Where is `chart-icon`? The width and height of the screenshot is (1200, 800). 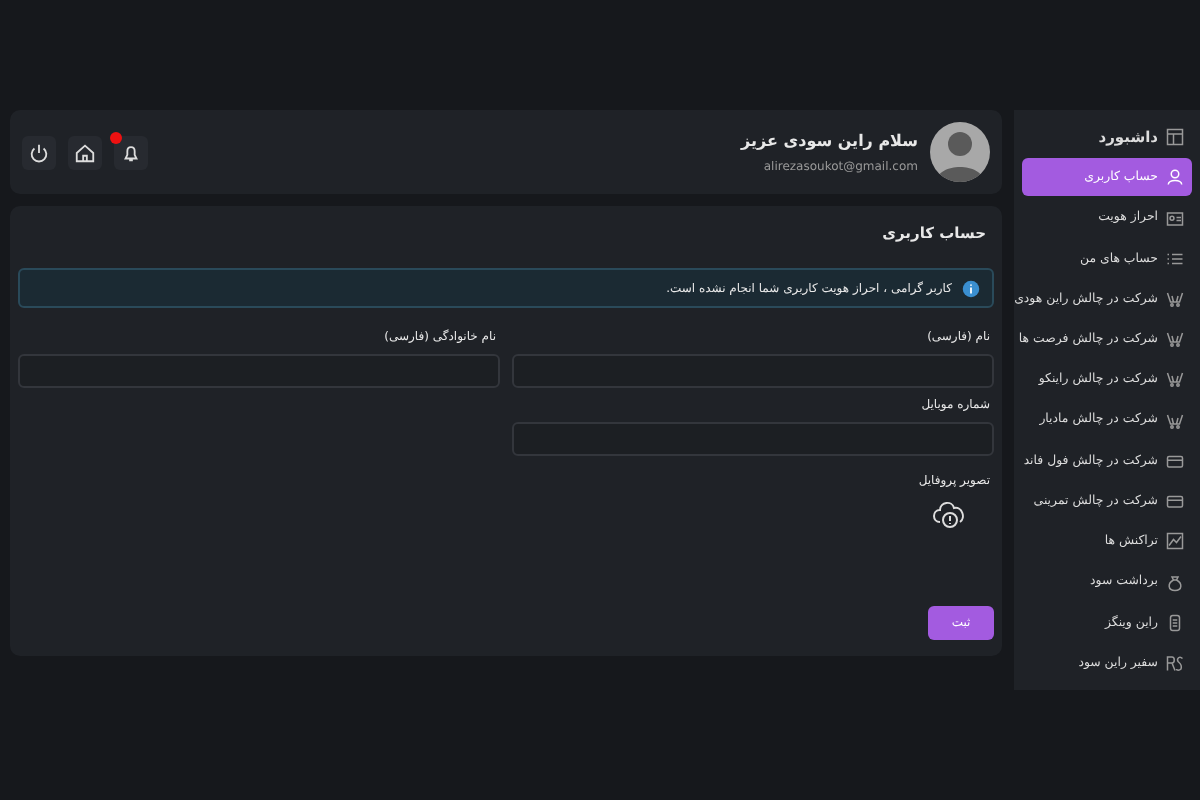
chart-icon is located at coordinates (1175, 541).